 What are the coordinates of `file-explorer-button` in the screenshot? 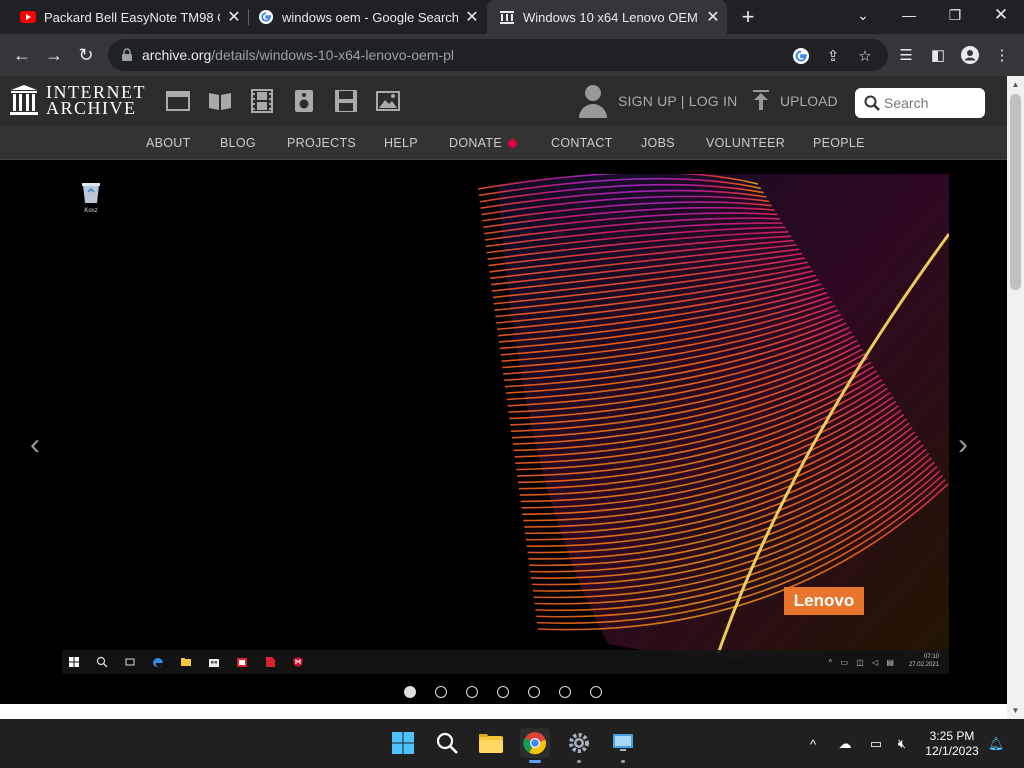 It's located at (491, 743).